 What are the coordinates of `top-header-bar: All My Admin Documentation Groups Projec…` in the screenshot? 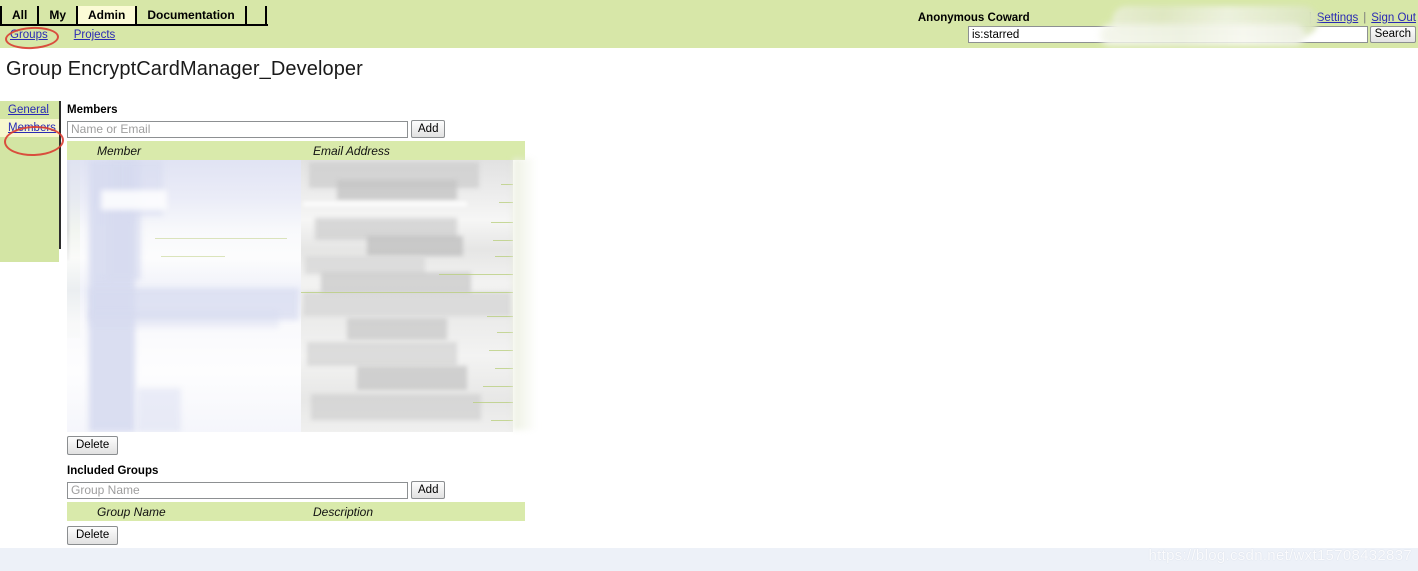 It's located at (709, 24).